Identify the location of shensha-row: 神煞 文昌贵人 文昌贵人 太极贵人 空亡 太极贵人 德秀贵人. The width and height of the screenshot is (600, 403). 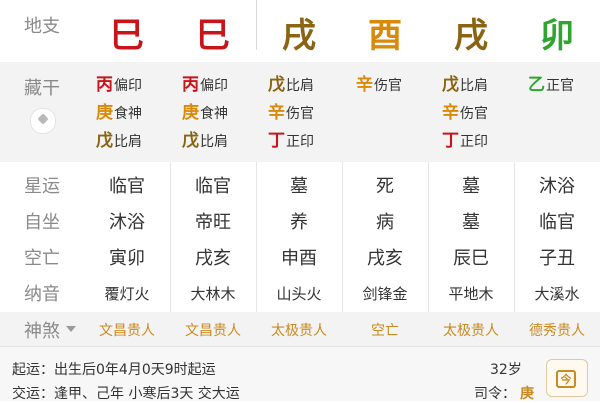
(300, 329).